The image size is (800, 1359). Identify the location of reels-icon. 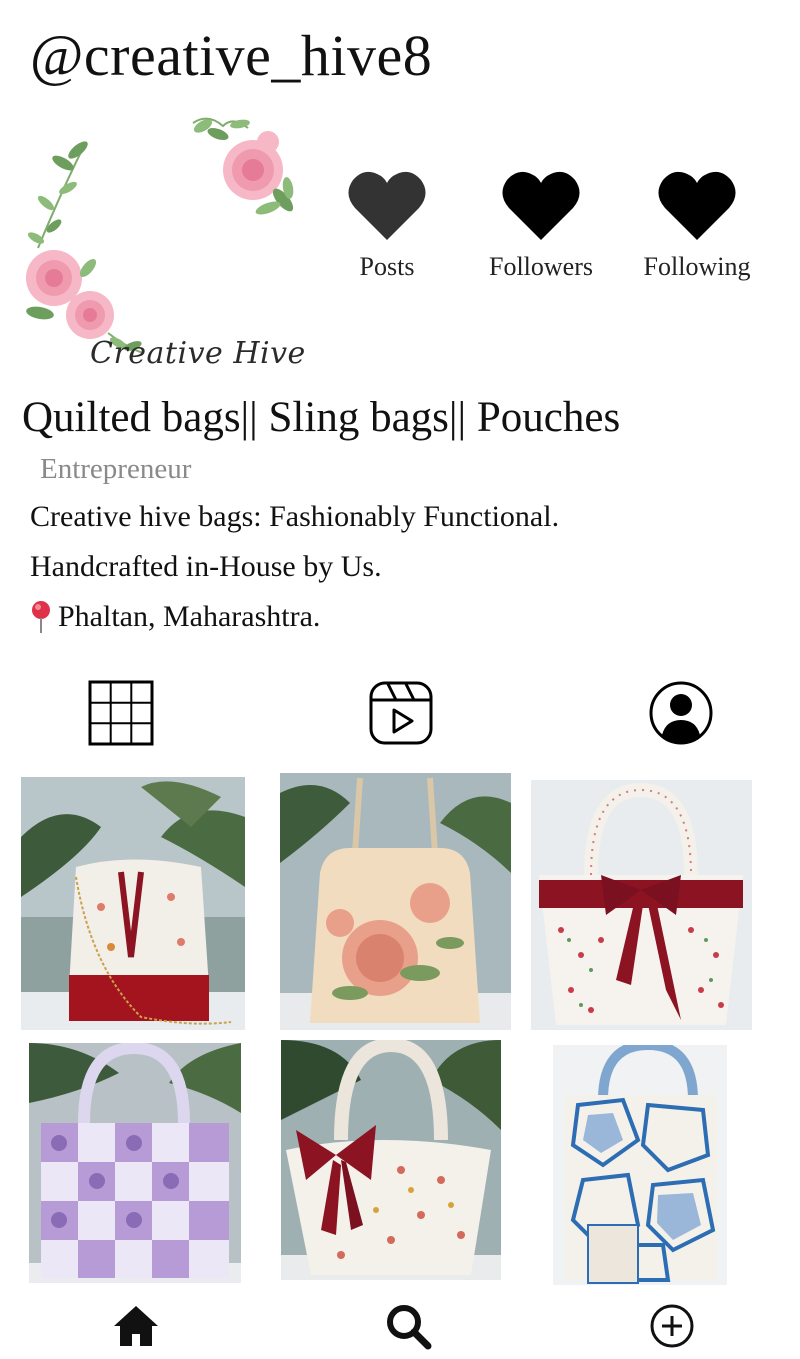
(401, 713).